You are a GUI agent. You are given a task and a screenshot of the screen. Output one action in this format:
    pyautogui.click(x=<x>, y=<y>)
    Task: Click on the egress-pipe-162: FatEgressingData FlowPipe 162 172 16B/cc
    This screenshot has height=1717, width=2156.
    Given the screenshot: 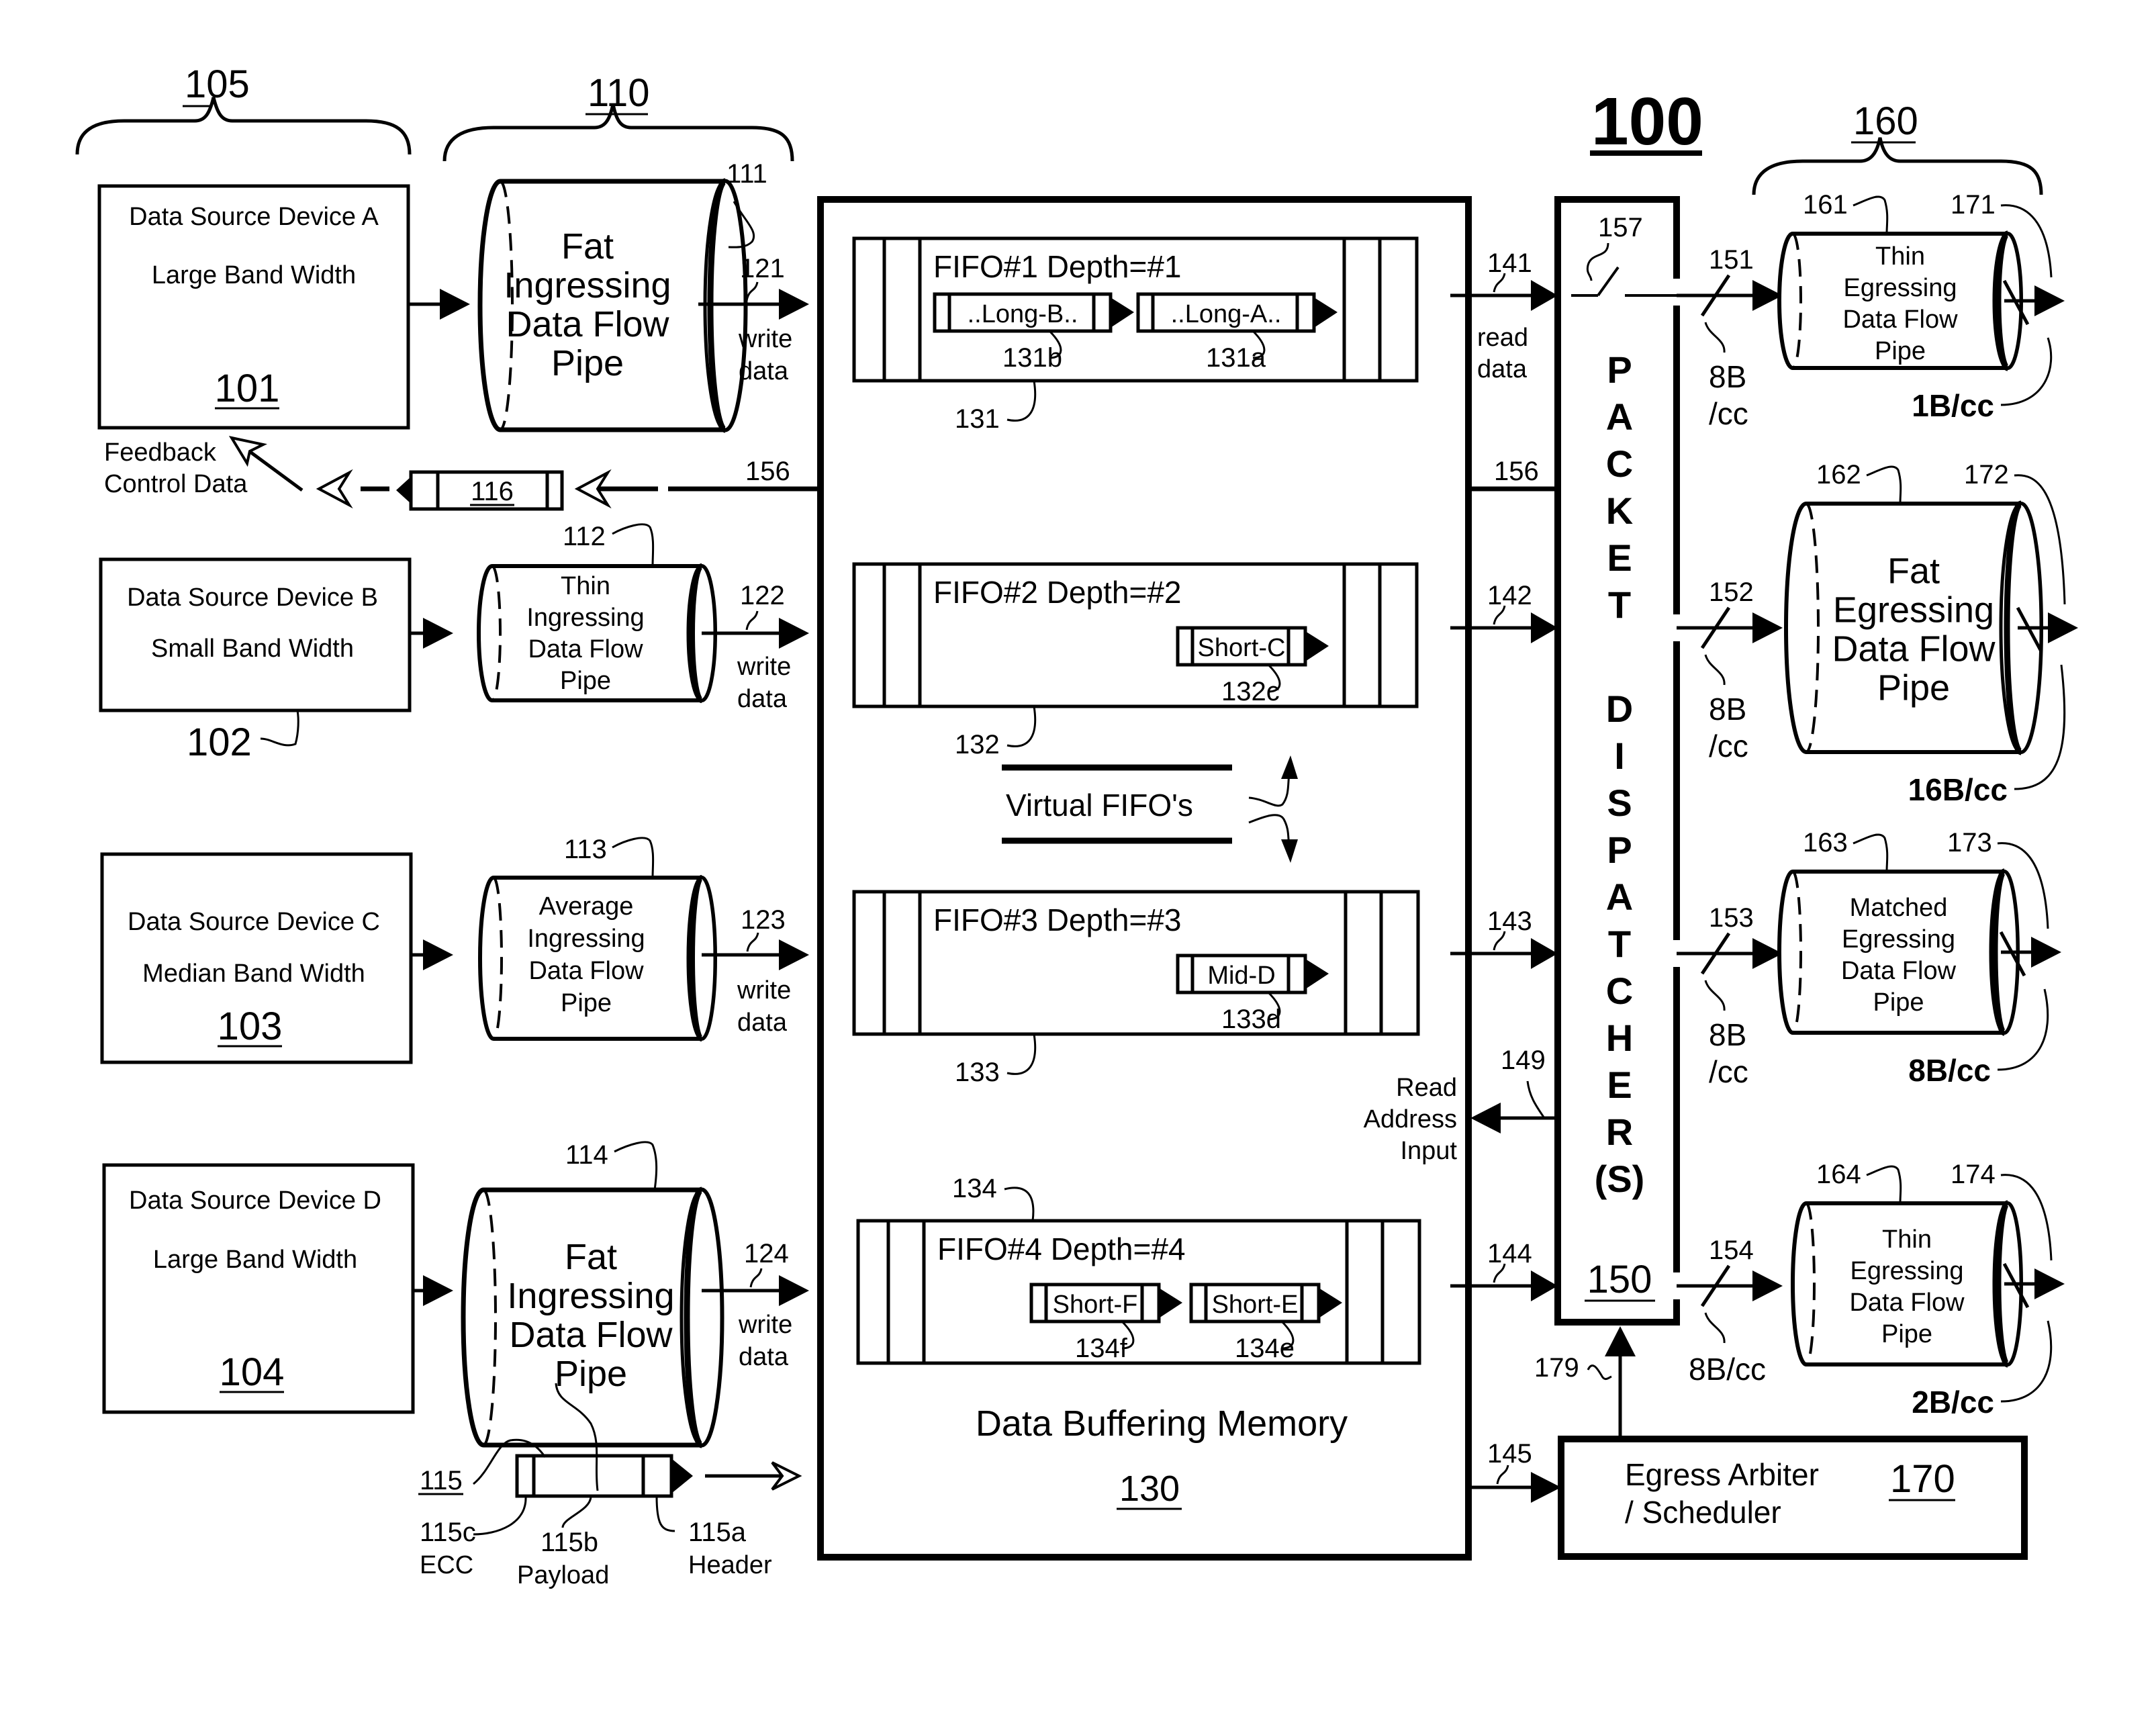 What is the action you would take?
    pyautogui.click(x=1931, y=633)
    